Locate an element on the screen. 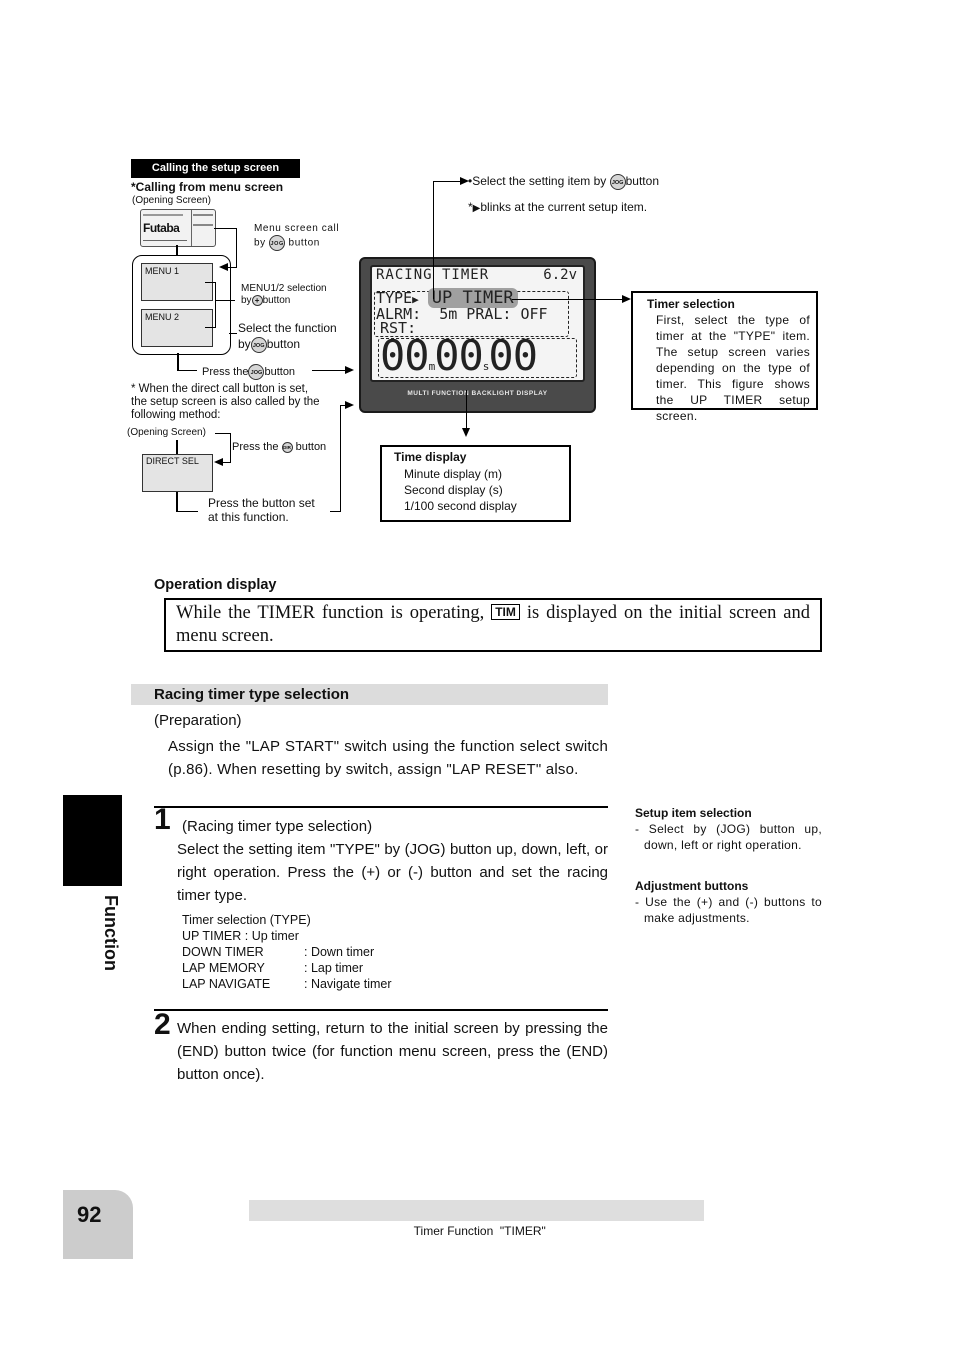 The width and height of the screenshot is (954, 1350). lcd-time: 00m00s00 is located at coordinates (459, 355).